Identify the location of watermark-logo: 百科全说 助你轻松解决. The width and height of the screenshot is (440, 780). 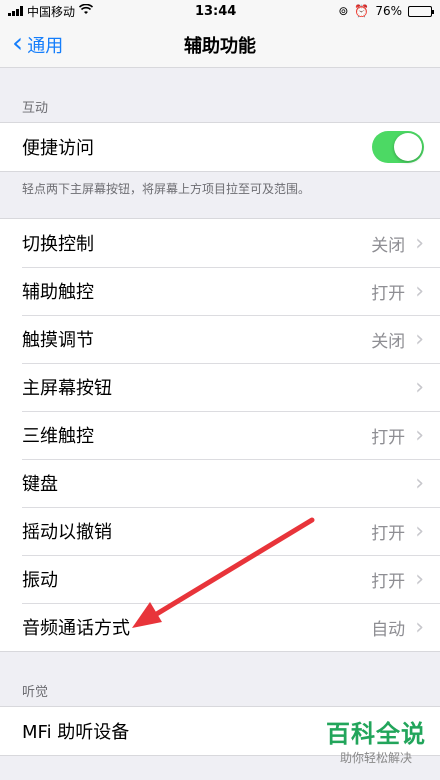
(376, 740).